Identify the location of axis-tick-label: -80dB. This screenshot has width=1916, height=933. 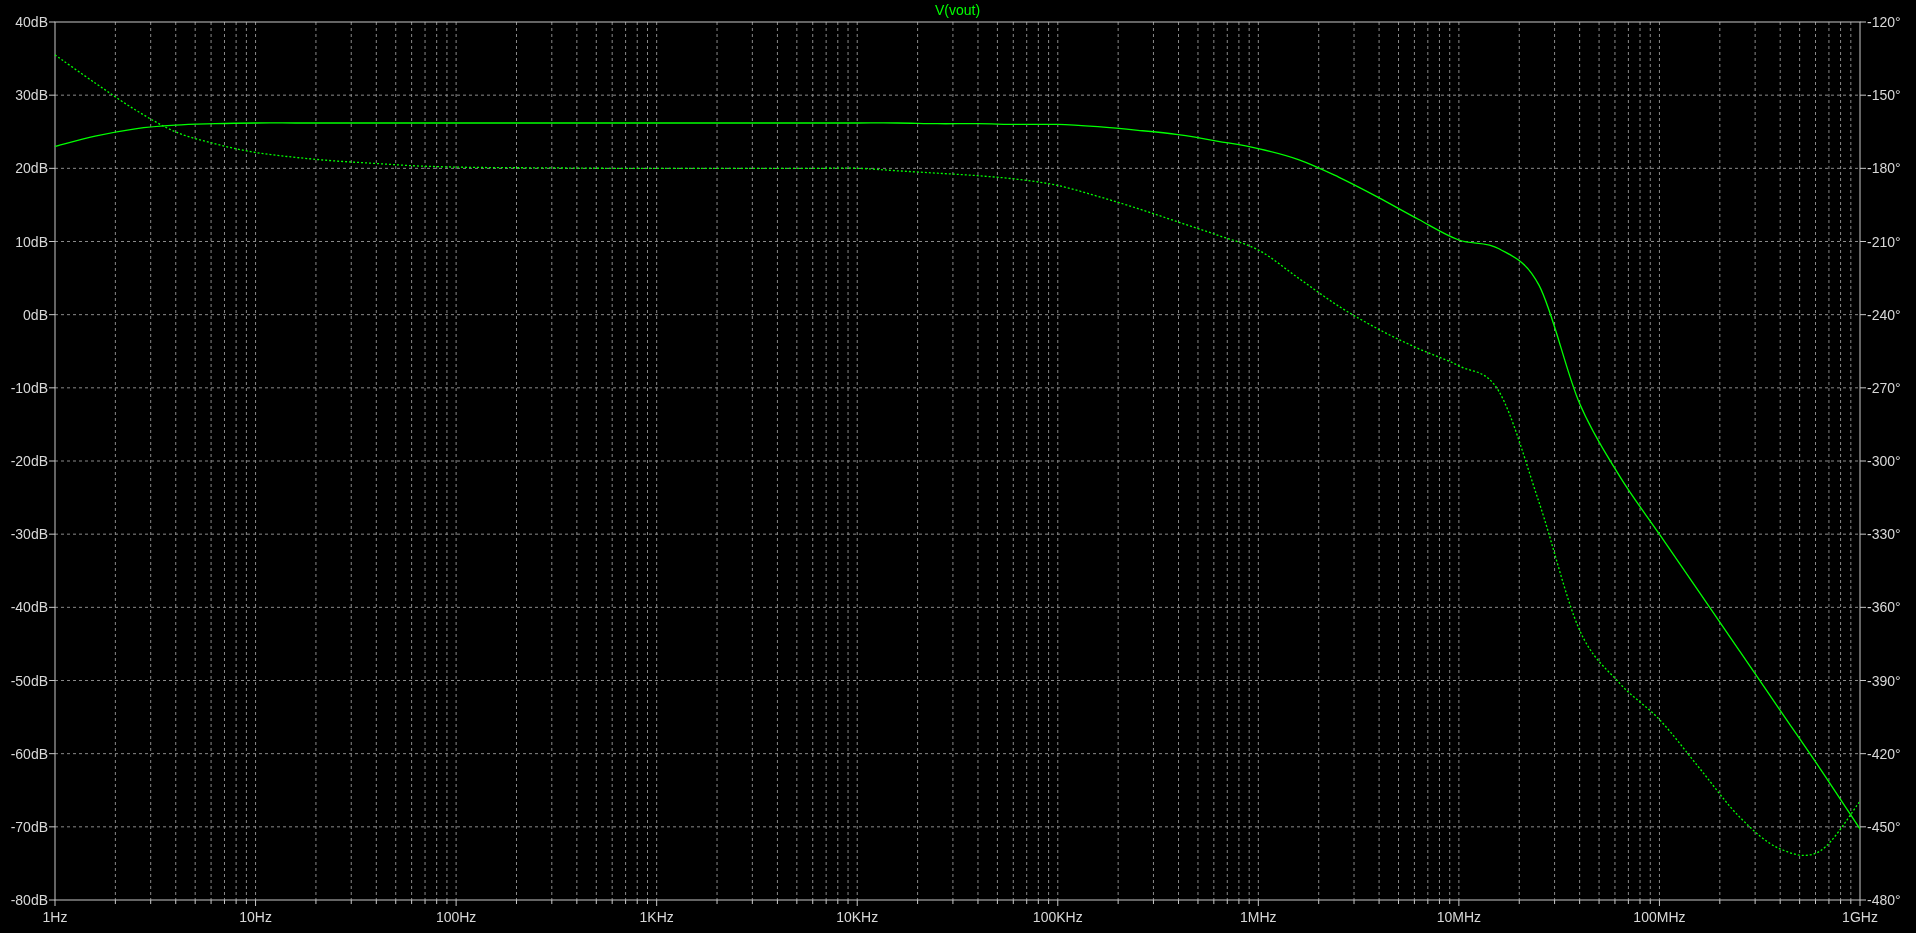
(29, 900).